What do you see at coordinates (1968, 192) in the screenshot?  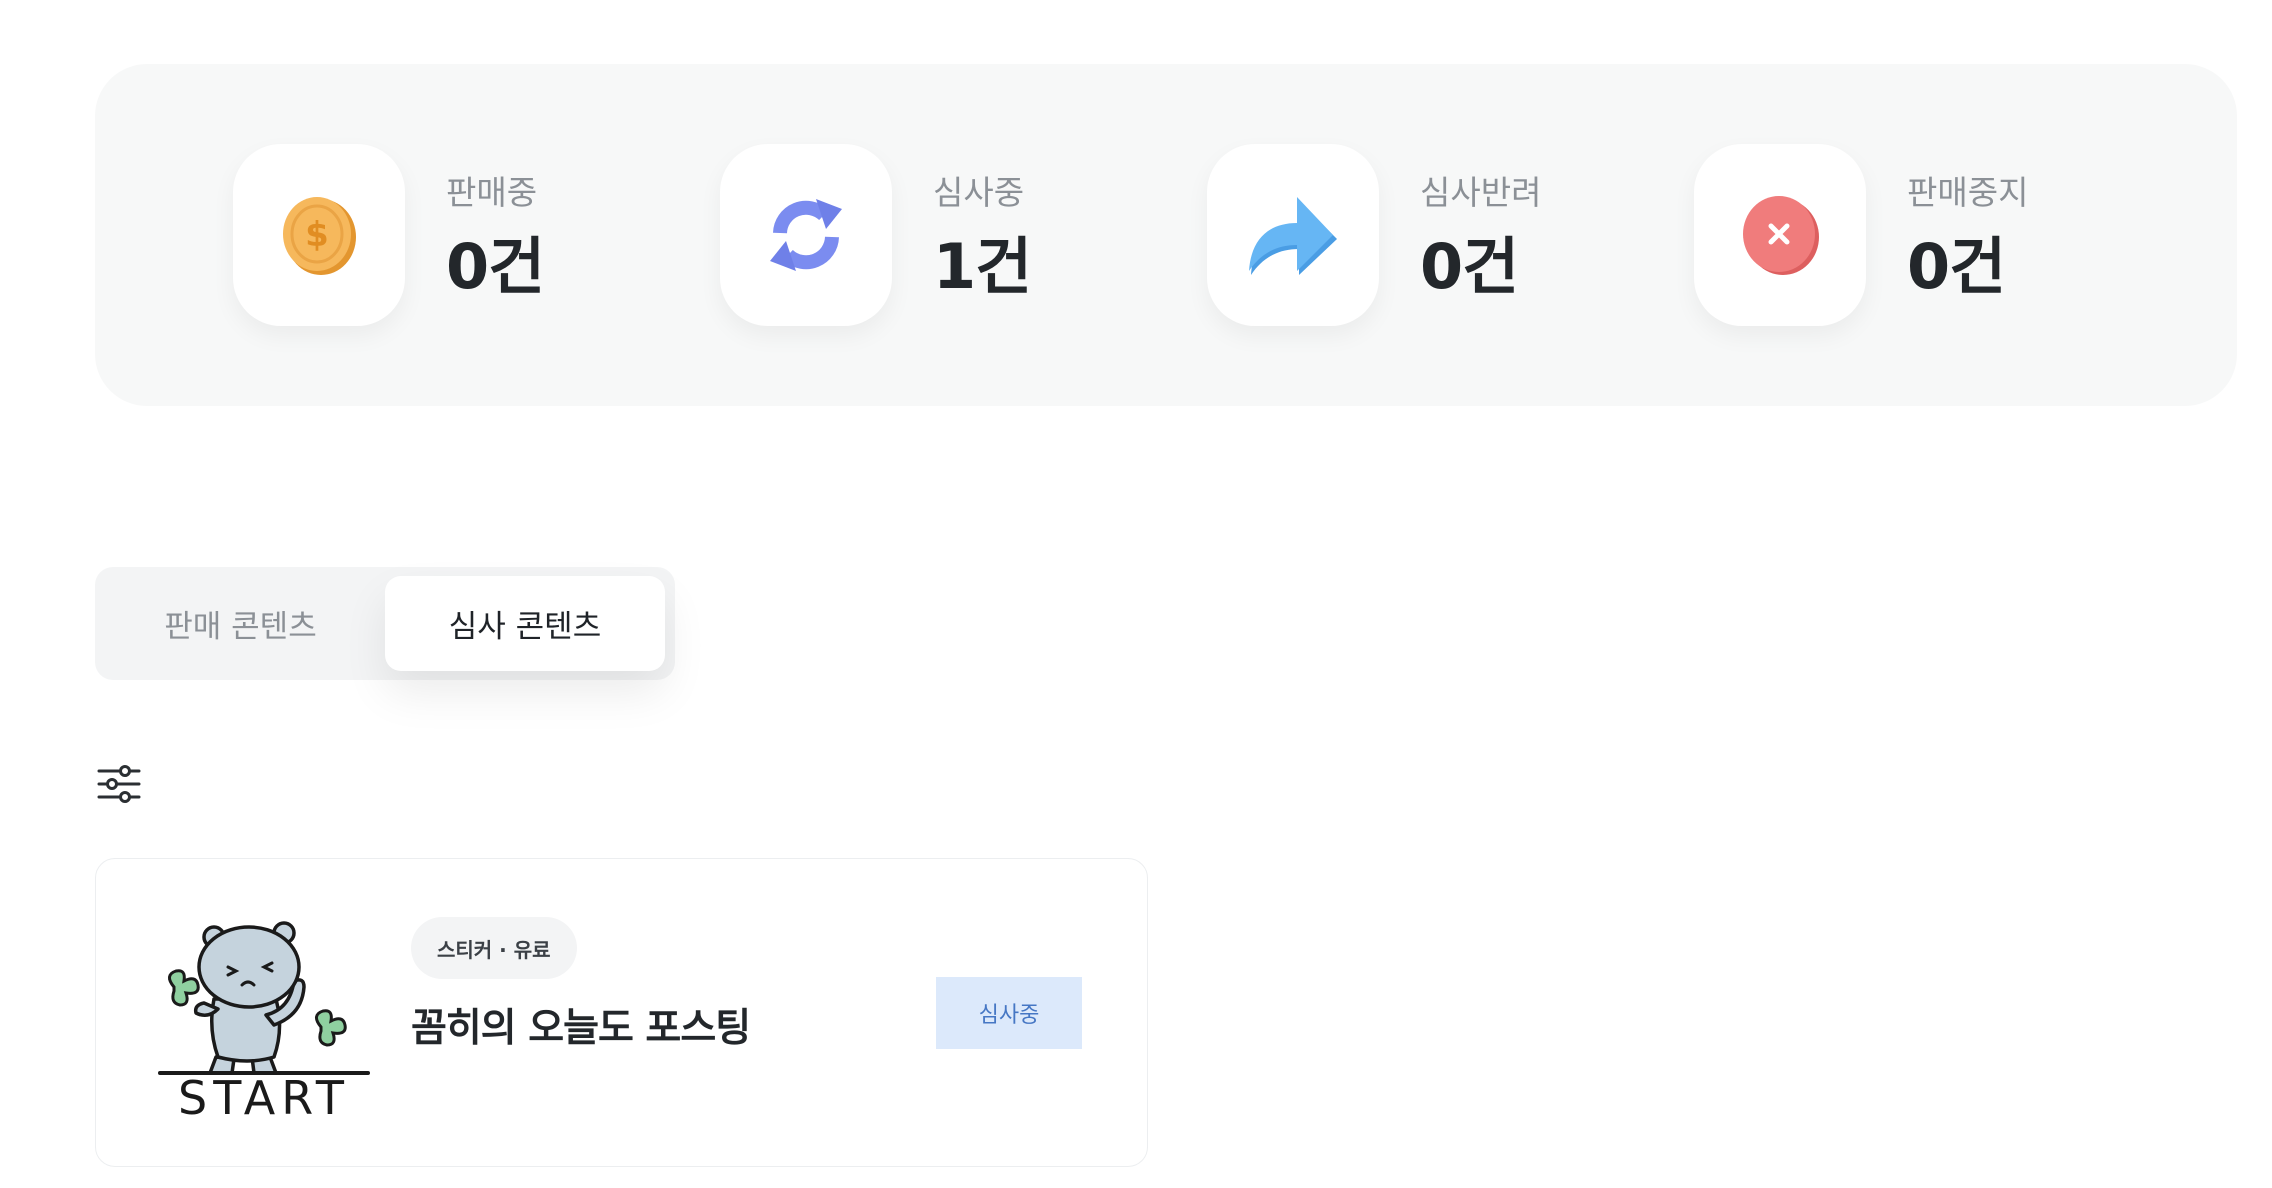 I see `stat-label: 판매중지` at bounding box center [1968, 192].